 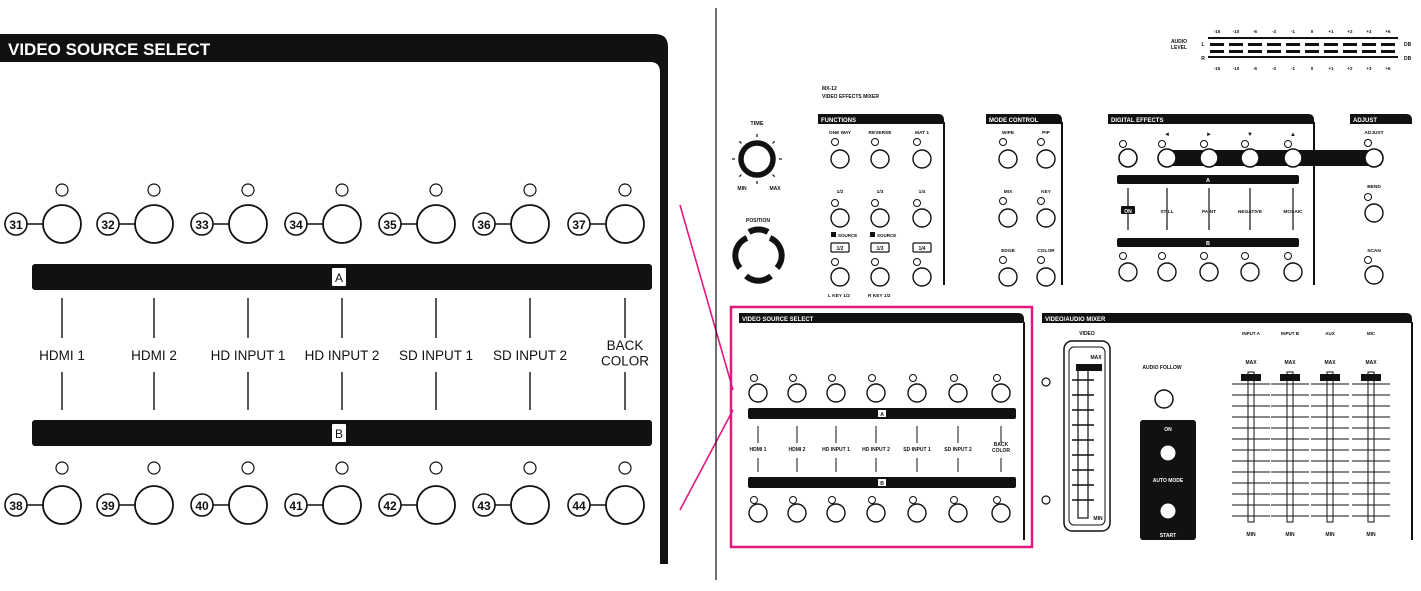 I want to click on bend-label: BEND, so click(x=1374, y=187).